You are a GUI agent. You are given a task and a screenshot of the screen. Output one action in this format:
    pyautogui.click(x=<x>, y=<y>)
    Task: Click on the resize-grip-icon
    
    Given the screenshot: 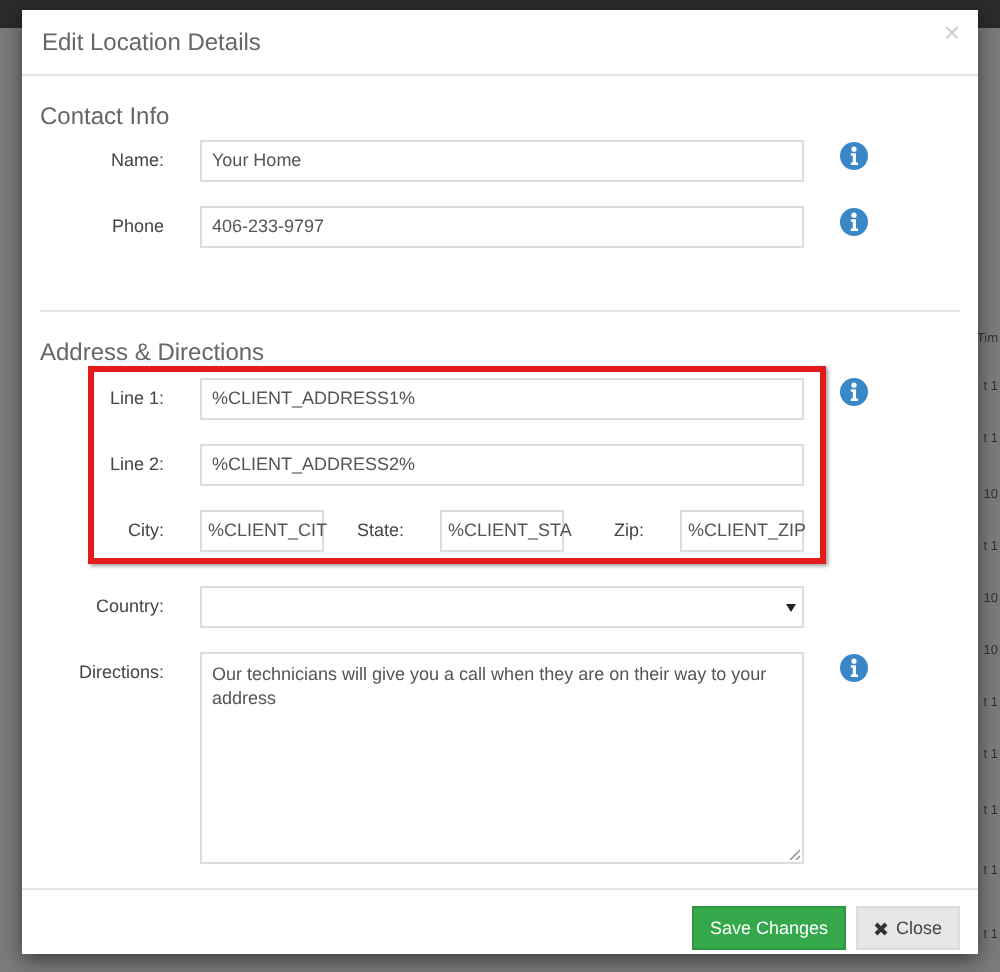 What is the action you would take?
    pyautogui.click(x=794, y=854)
    